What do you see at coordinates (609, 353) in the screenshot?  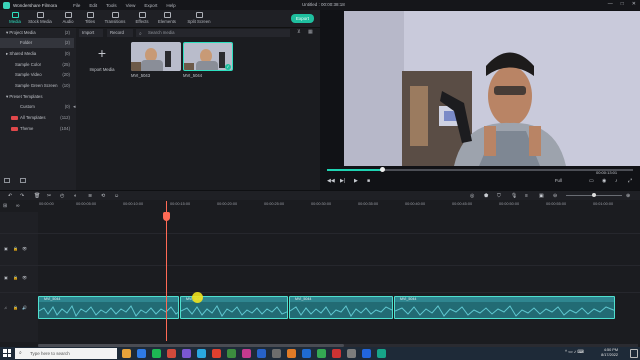 I see `taskbar-clock: 4:50 PM 8/17/2022` at bounding box center [609, 353].